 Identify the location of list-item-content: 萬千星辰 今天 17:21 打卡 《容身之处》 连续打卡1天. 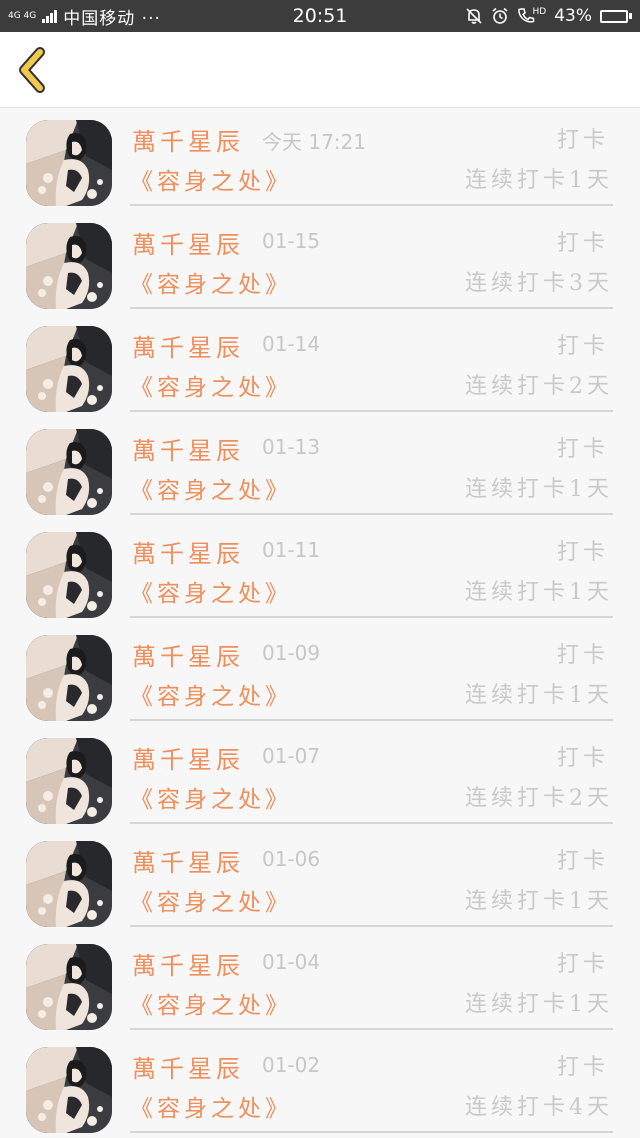
(371, 157).